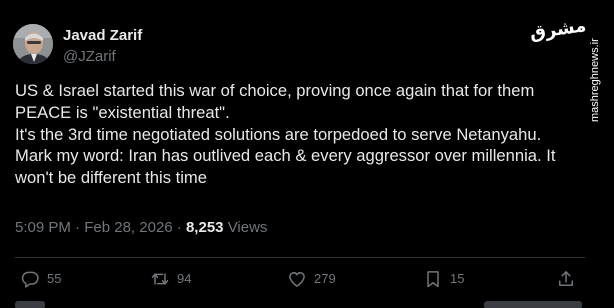 The image size is (614, 308). Describe the element at coordinates (443, 279) in the screenshot. I see `bookmark-button: 15` at that location.